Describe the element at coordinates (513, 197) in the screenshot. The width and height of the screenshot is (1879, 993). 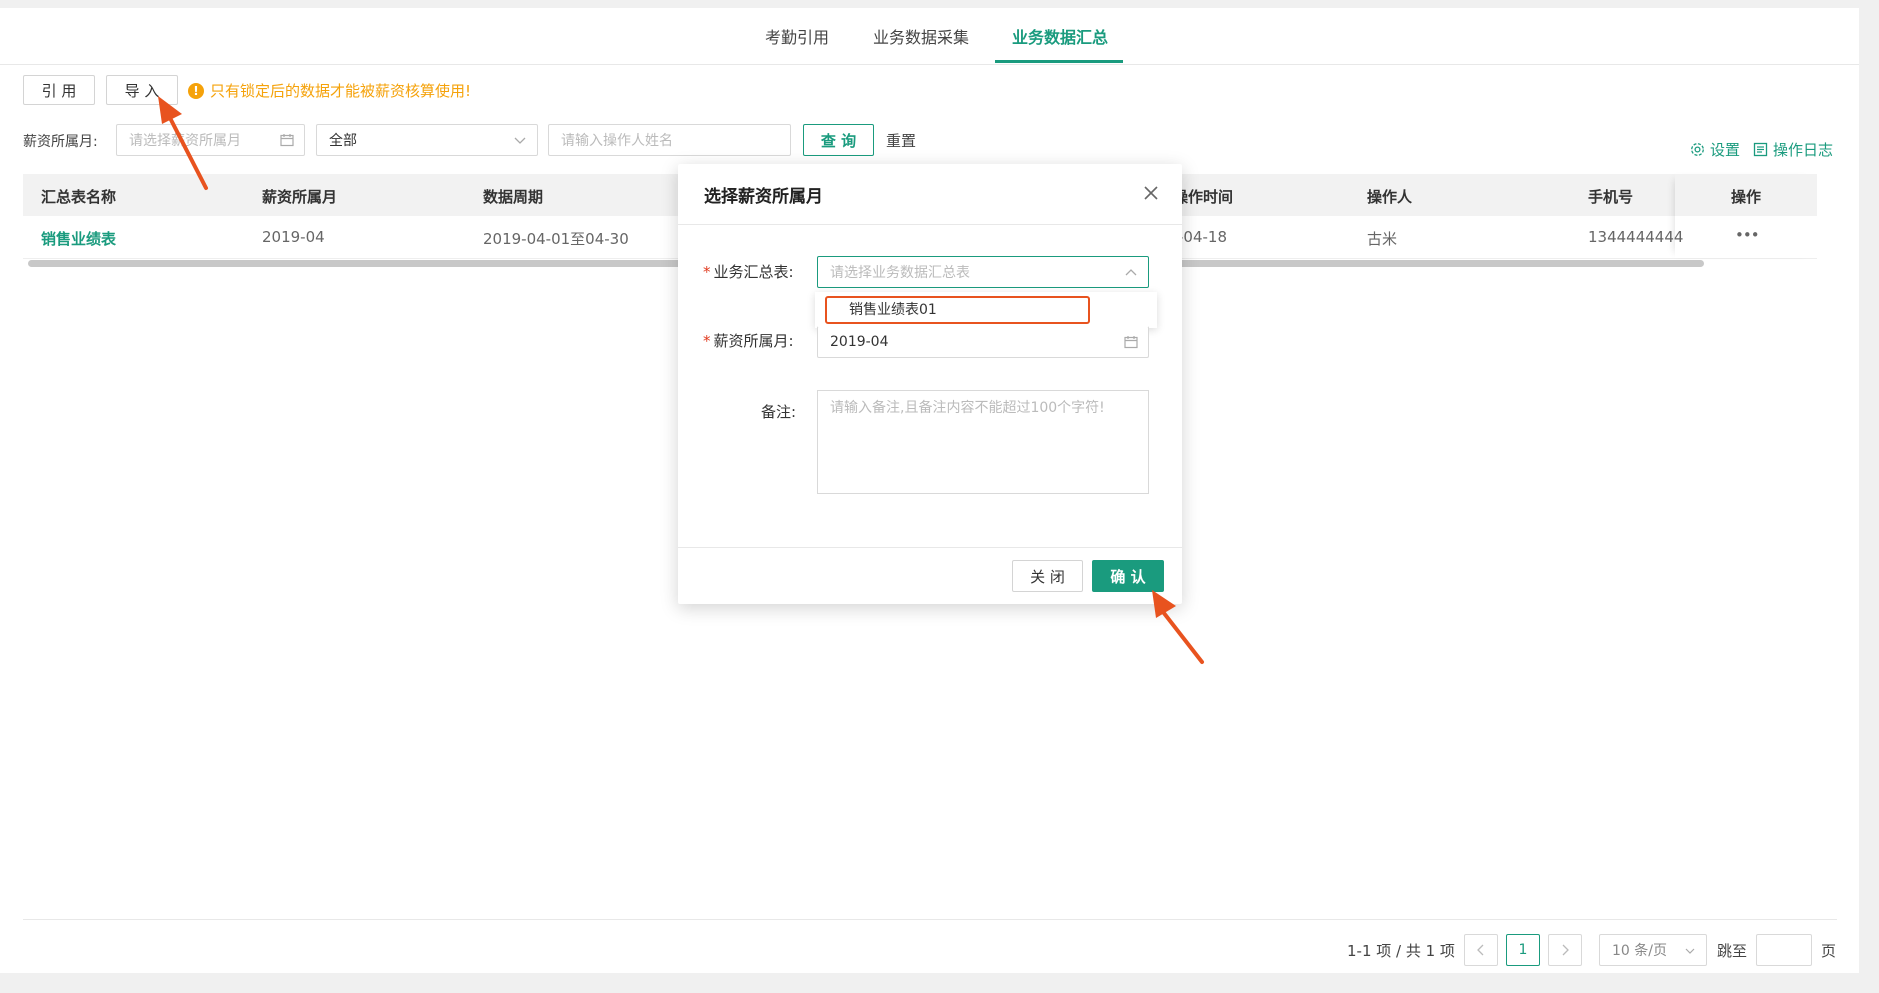
I see `col-data-period: 数据周期` at that location.